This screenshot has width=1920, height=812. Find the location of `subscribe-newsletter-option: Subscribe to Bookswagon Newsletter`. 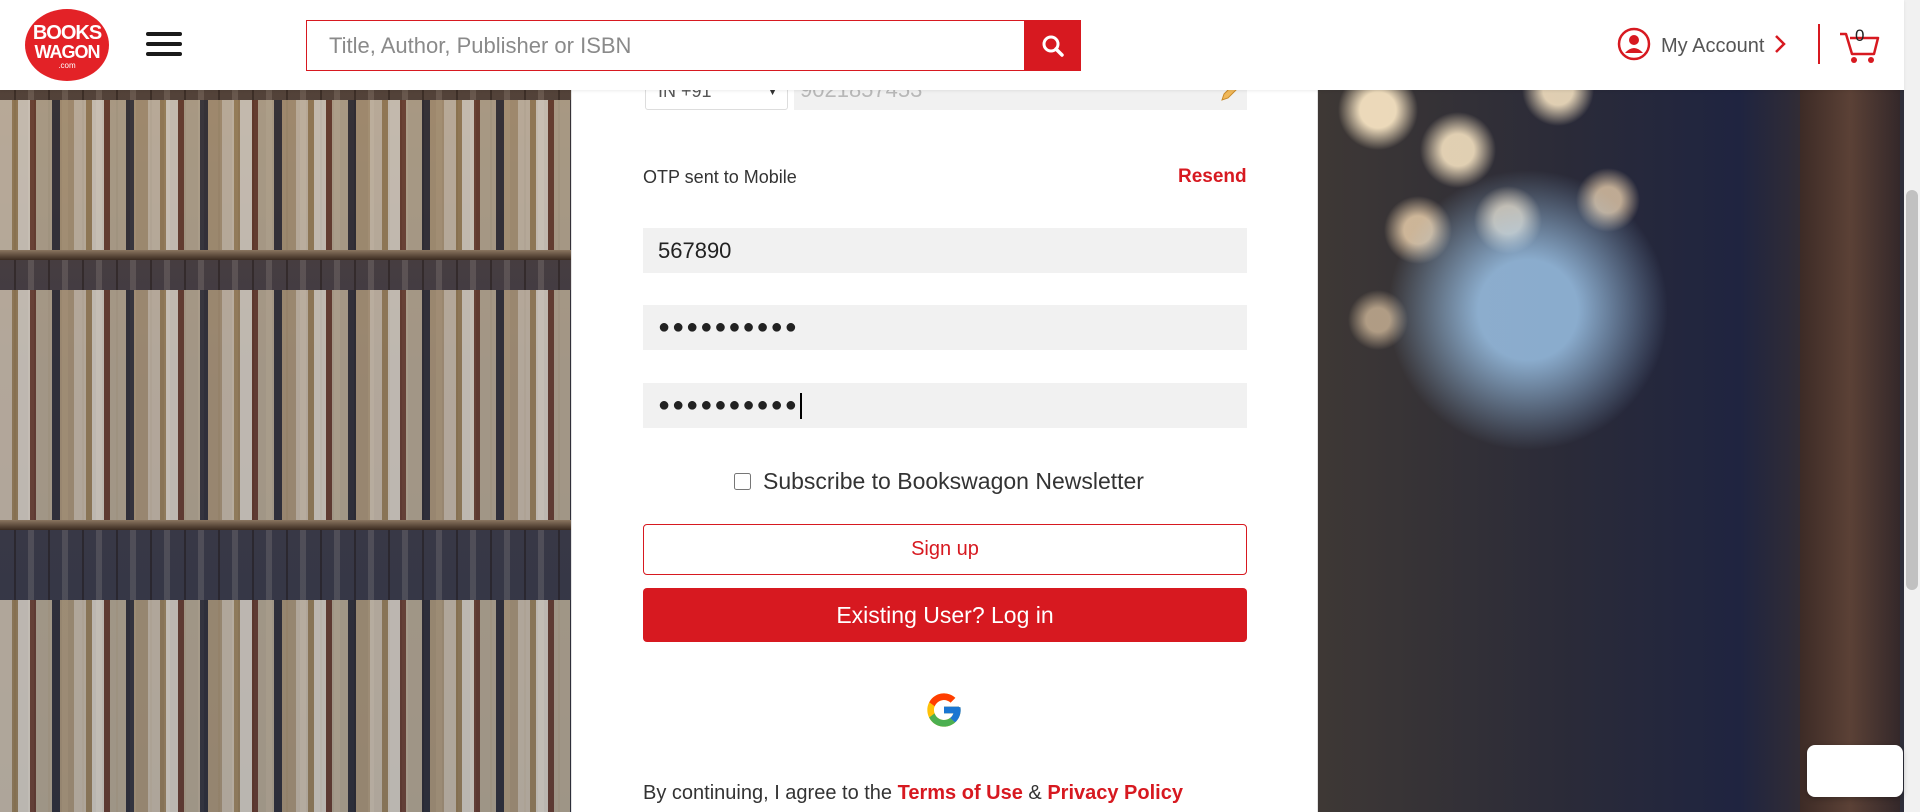

subscribe-newsletter-option: Subscribe to Bookswagon Newsletter is located at coordinates (939, 481).